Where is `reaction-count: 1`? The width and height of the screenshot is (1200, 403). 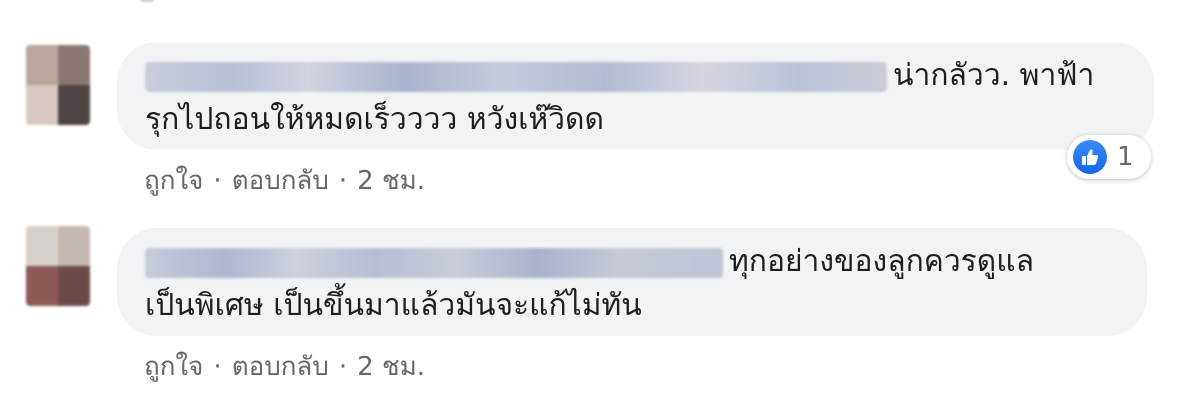 reaction-count: 1 is located at coordinates (1125, 157).